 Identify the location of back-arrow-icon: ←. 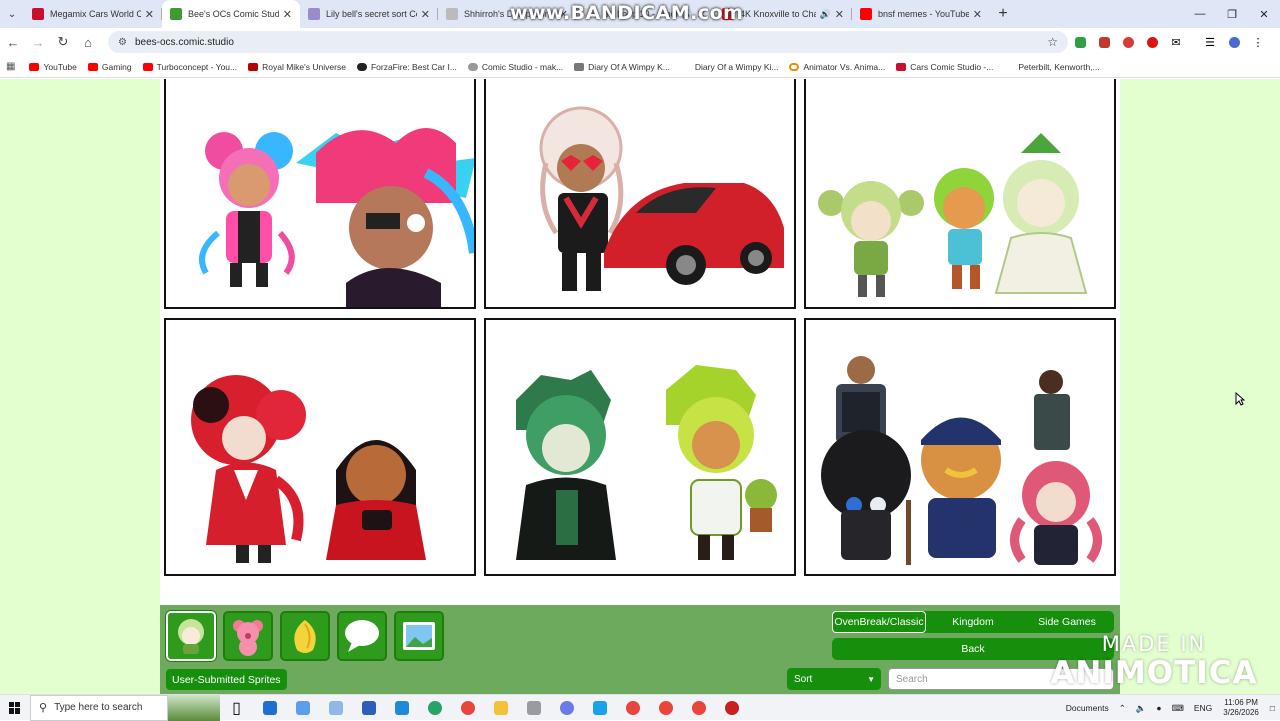
(13, 42).